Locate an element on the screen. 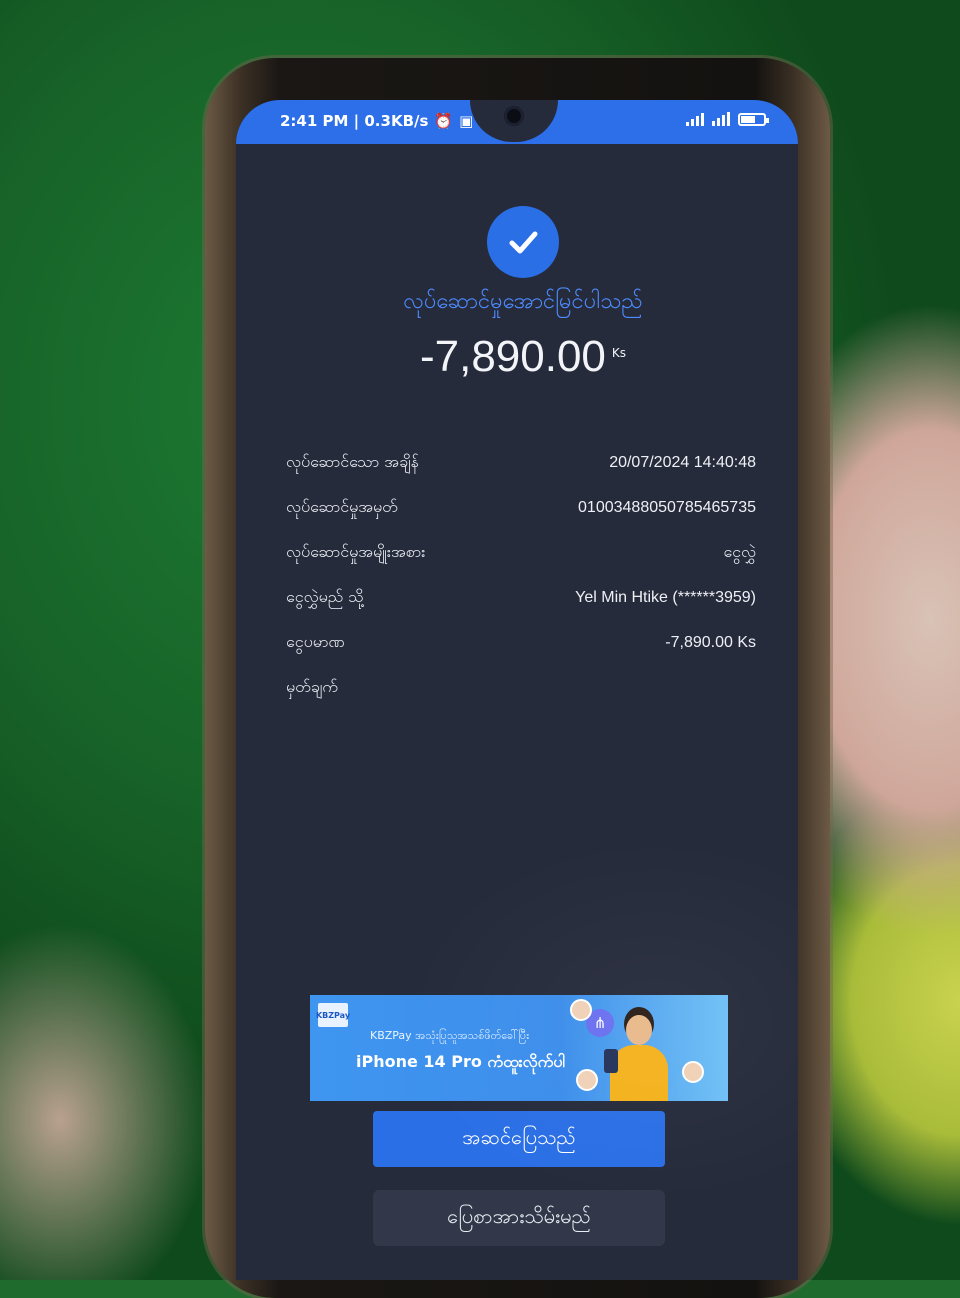 The height and width of the screenshot is (1298, 960). success-check-icon is located at coordinates (523, 242).